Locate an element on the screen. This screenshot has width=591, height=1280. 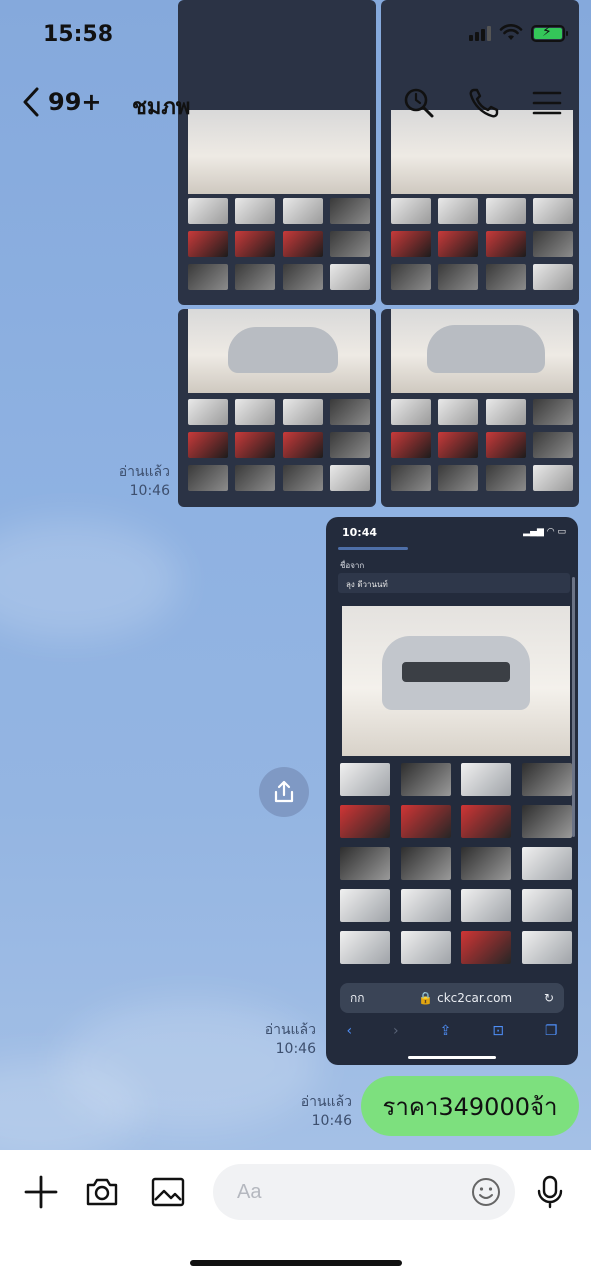
share-button is located at coordinates (284, 792).